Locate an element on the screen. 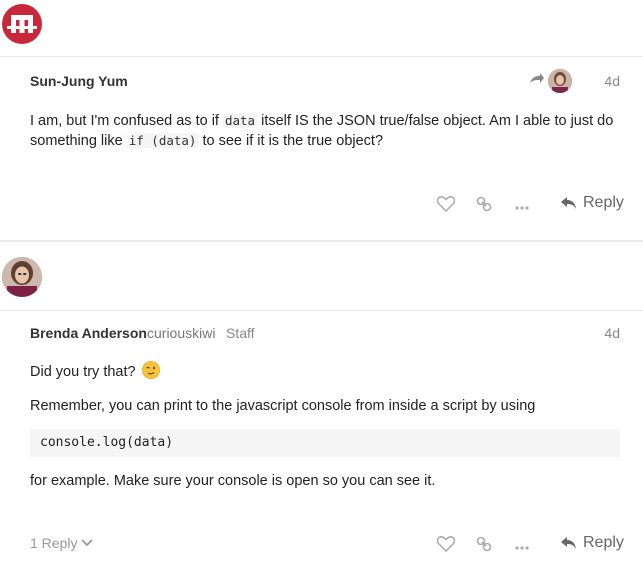 The image size is (643, 576). show-replies-button: 1 Reply is located at coordinates (62, 543).